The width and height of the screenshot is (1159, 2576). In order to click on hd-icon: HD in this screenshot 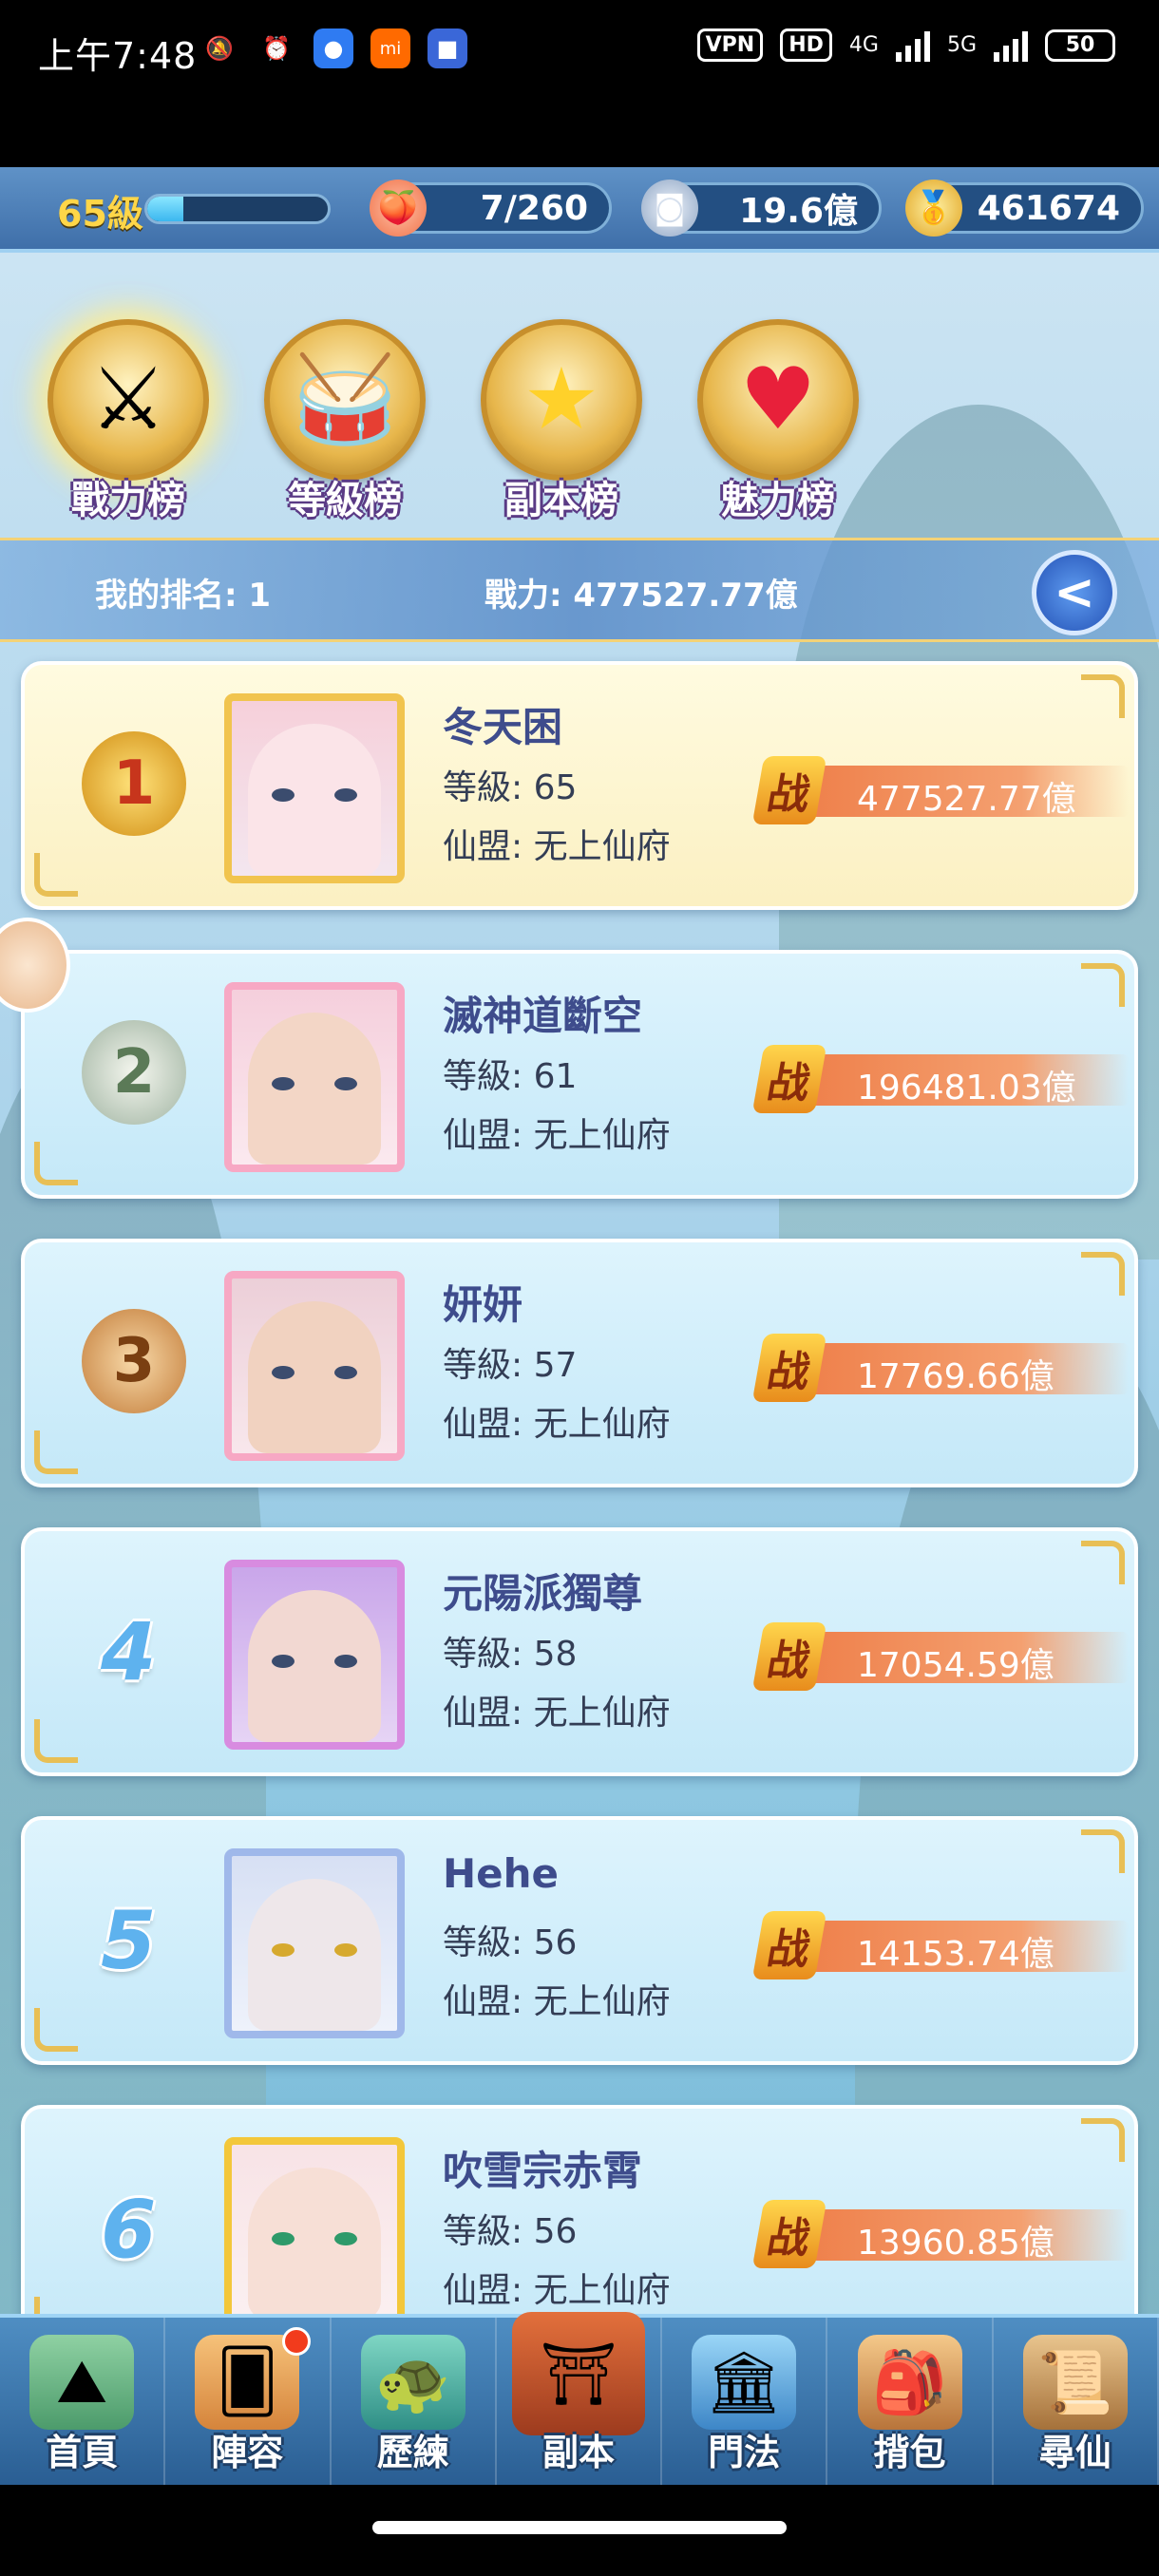, I will do `click(806, 45)`.